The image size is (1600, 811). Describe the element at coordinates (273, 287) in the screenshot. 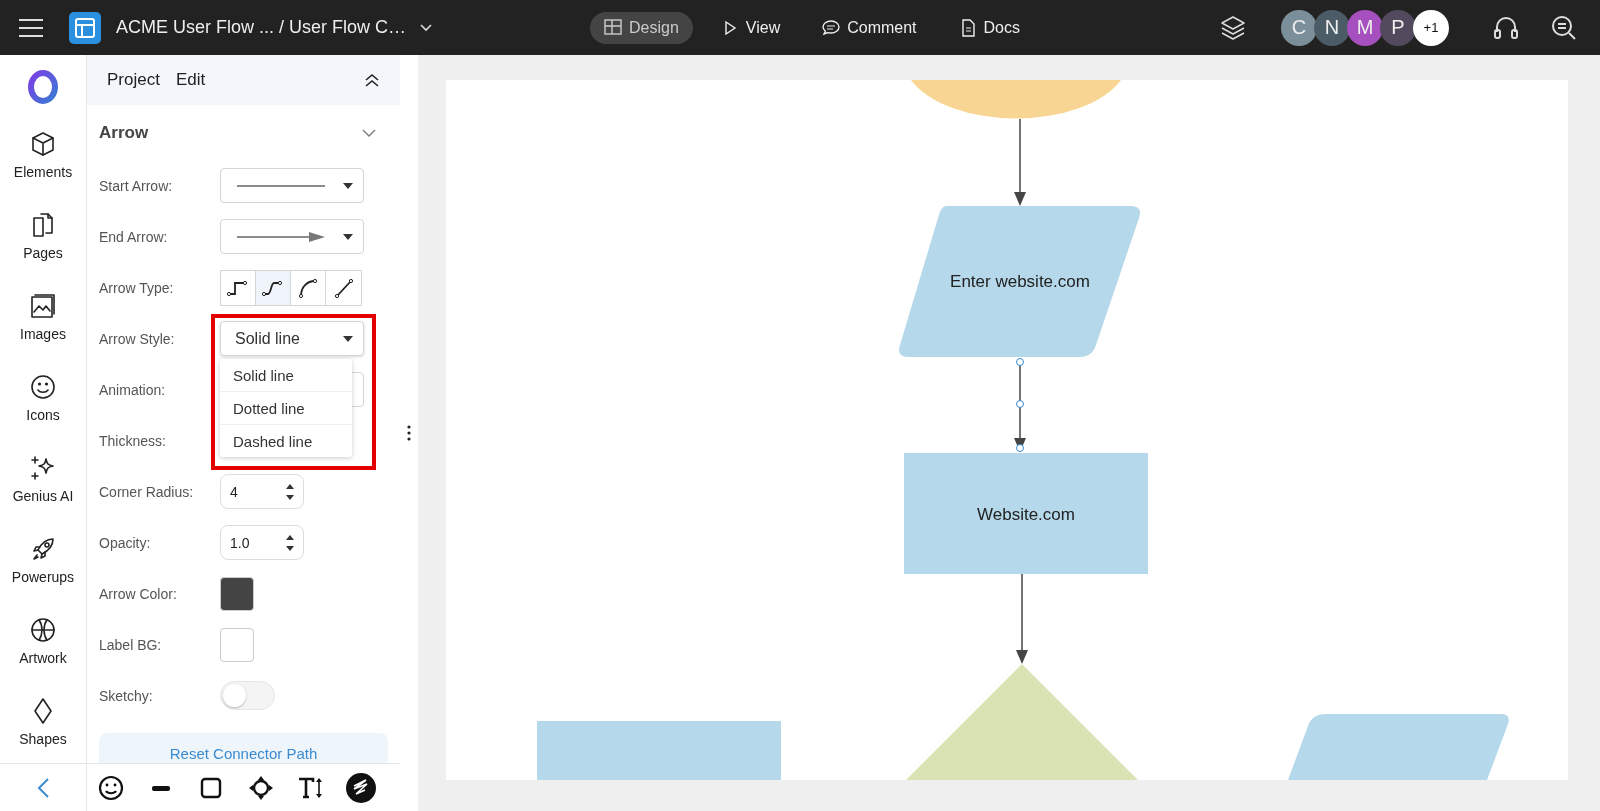

I see `arrow-type-button` at that location.